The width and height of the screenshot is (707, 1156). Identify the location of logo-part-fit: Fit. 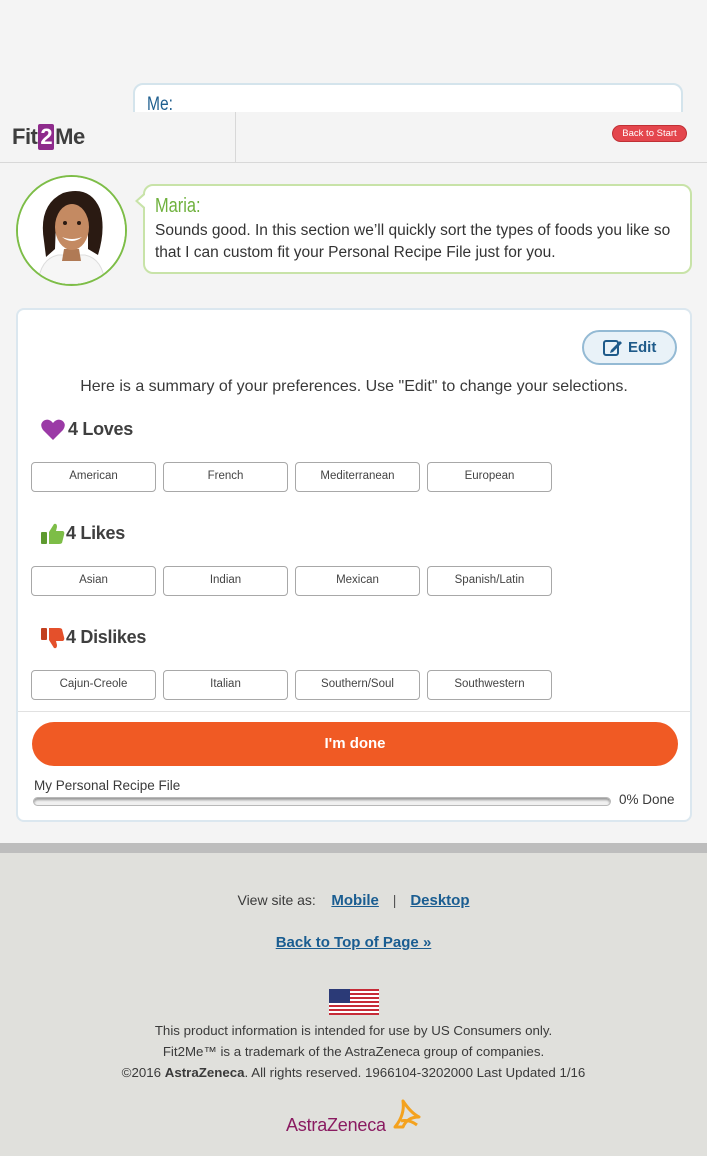
(25, 136).